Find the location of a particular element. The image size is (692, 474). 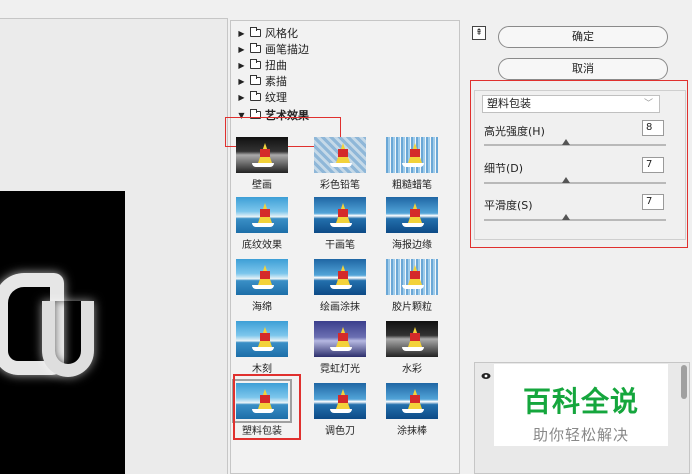

filter-select-value: 塑料包装 is located at coordinates (509, 103).